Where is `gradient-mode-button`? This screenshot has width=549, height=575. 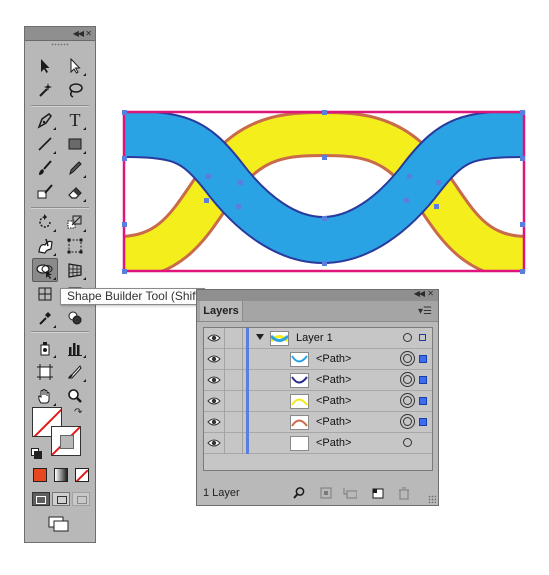 gradient-mode-button is located at coordinates (61, 475).